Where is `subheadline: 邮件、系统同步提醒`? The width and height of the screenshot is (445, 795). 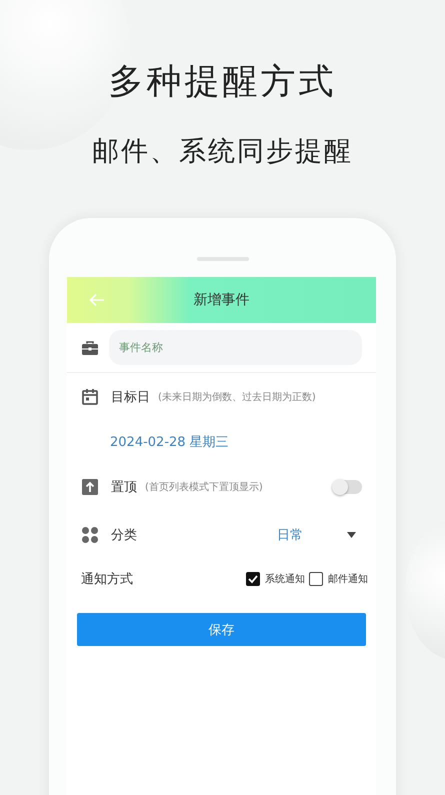 subheadline: 邮件、系统同步提醒 is located at coordinates (222, 152).